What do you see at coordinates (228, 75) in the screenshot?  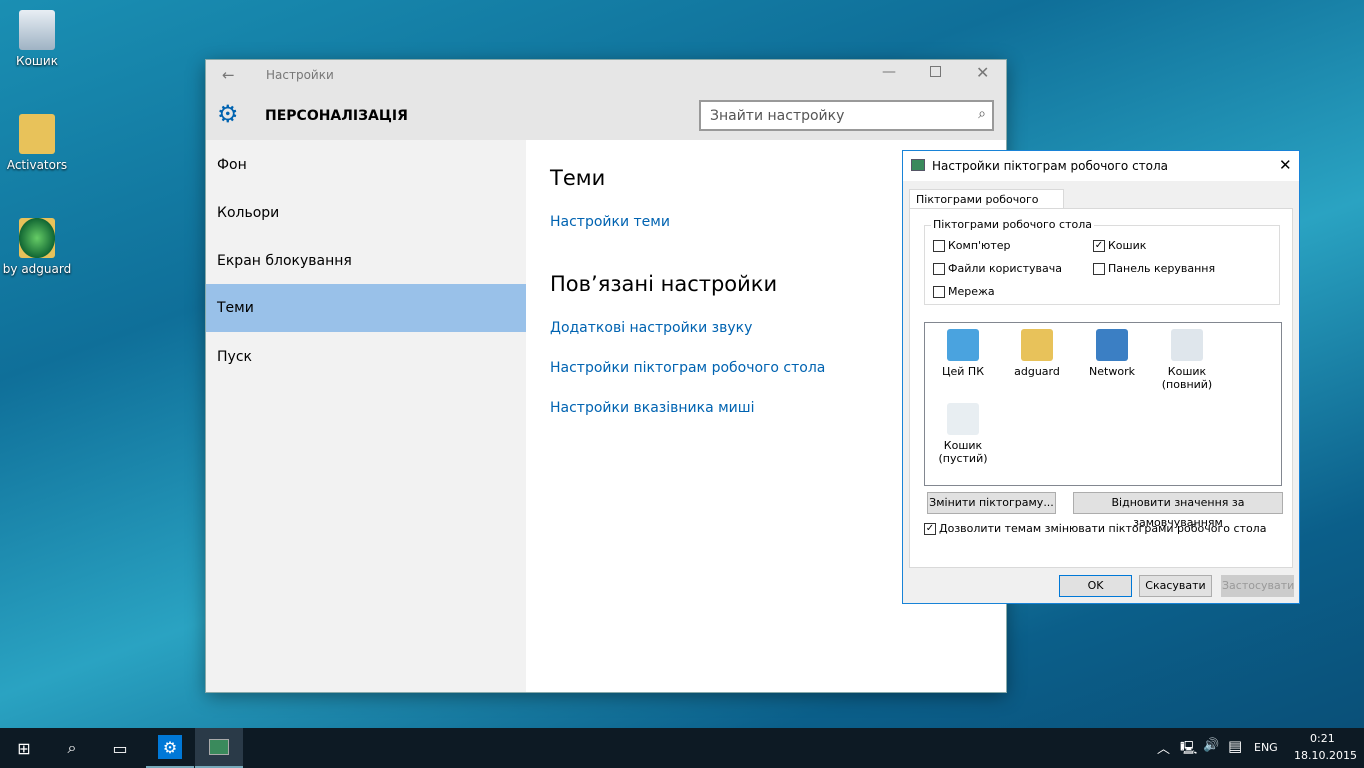 I see `back-icon: ←` at bounding box center [228, 75].